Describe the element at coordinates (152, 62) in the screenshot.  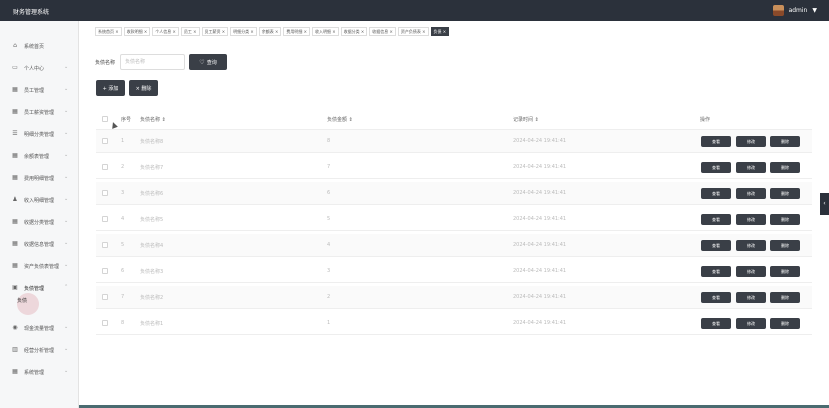
I see `search-input` at that location.